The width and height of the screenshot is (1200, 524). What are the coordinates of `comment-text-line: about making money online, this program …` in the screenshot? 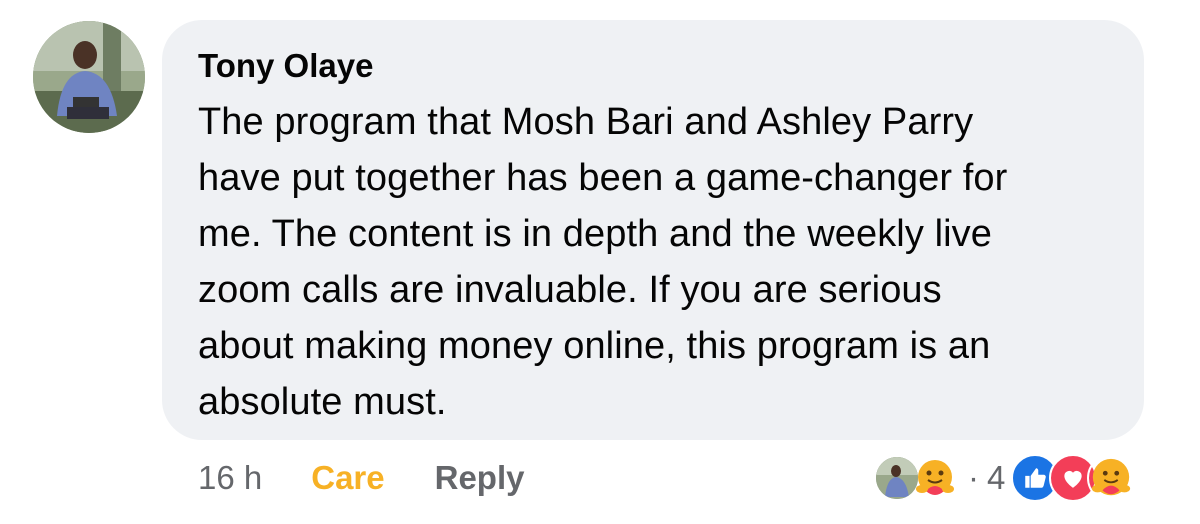 It's located at (594, 346).